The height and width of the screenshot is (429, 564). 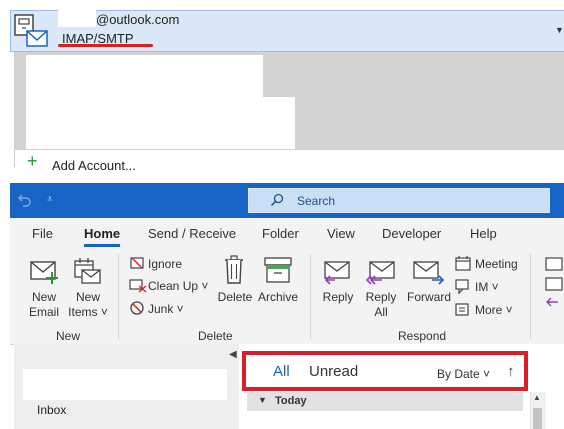 I want to click on new-items-button: New Items ˅, so click(x=88, y=305).